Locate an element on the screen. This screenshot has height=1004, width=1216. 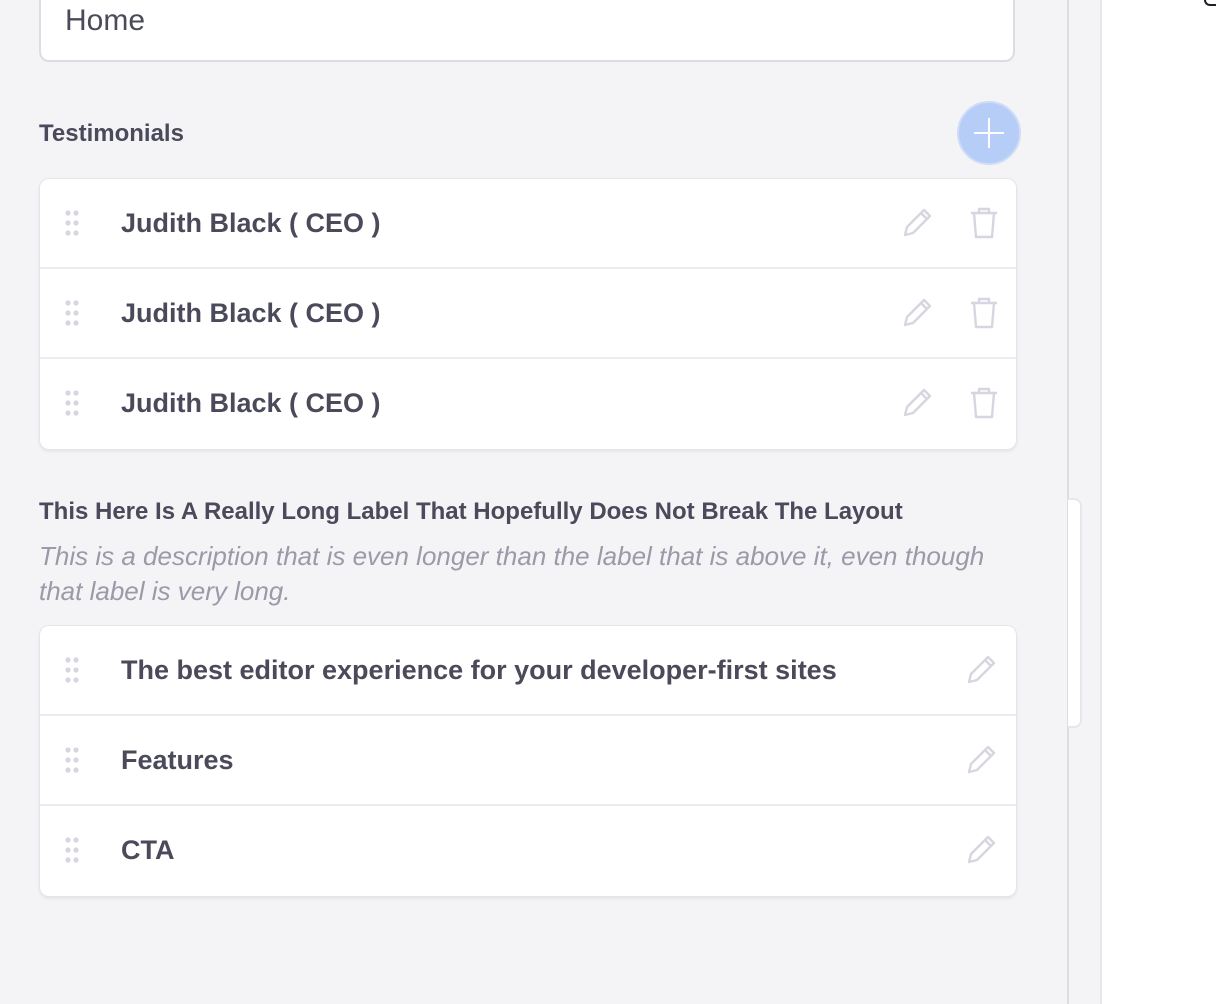
title-input-value: Home is located at coordinates (105, 20).